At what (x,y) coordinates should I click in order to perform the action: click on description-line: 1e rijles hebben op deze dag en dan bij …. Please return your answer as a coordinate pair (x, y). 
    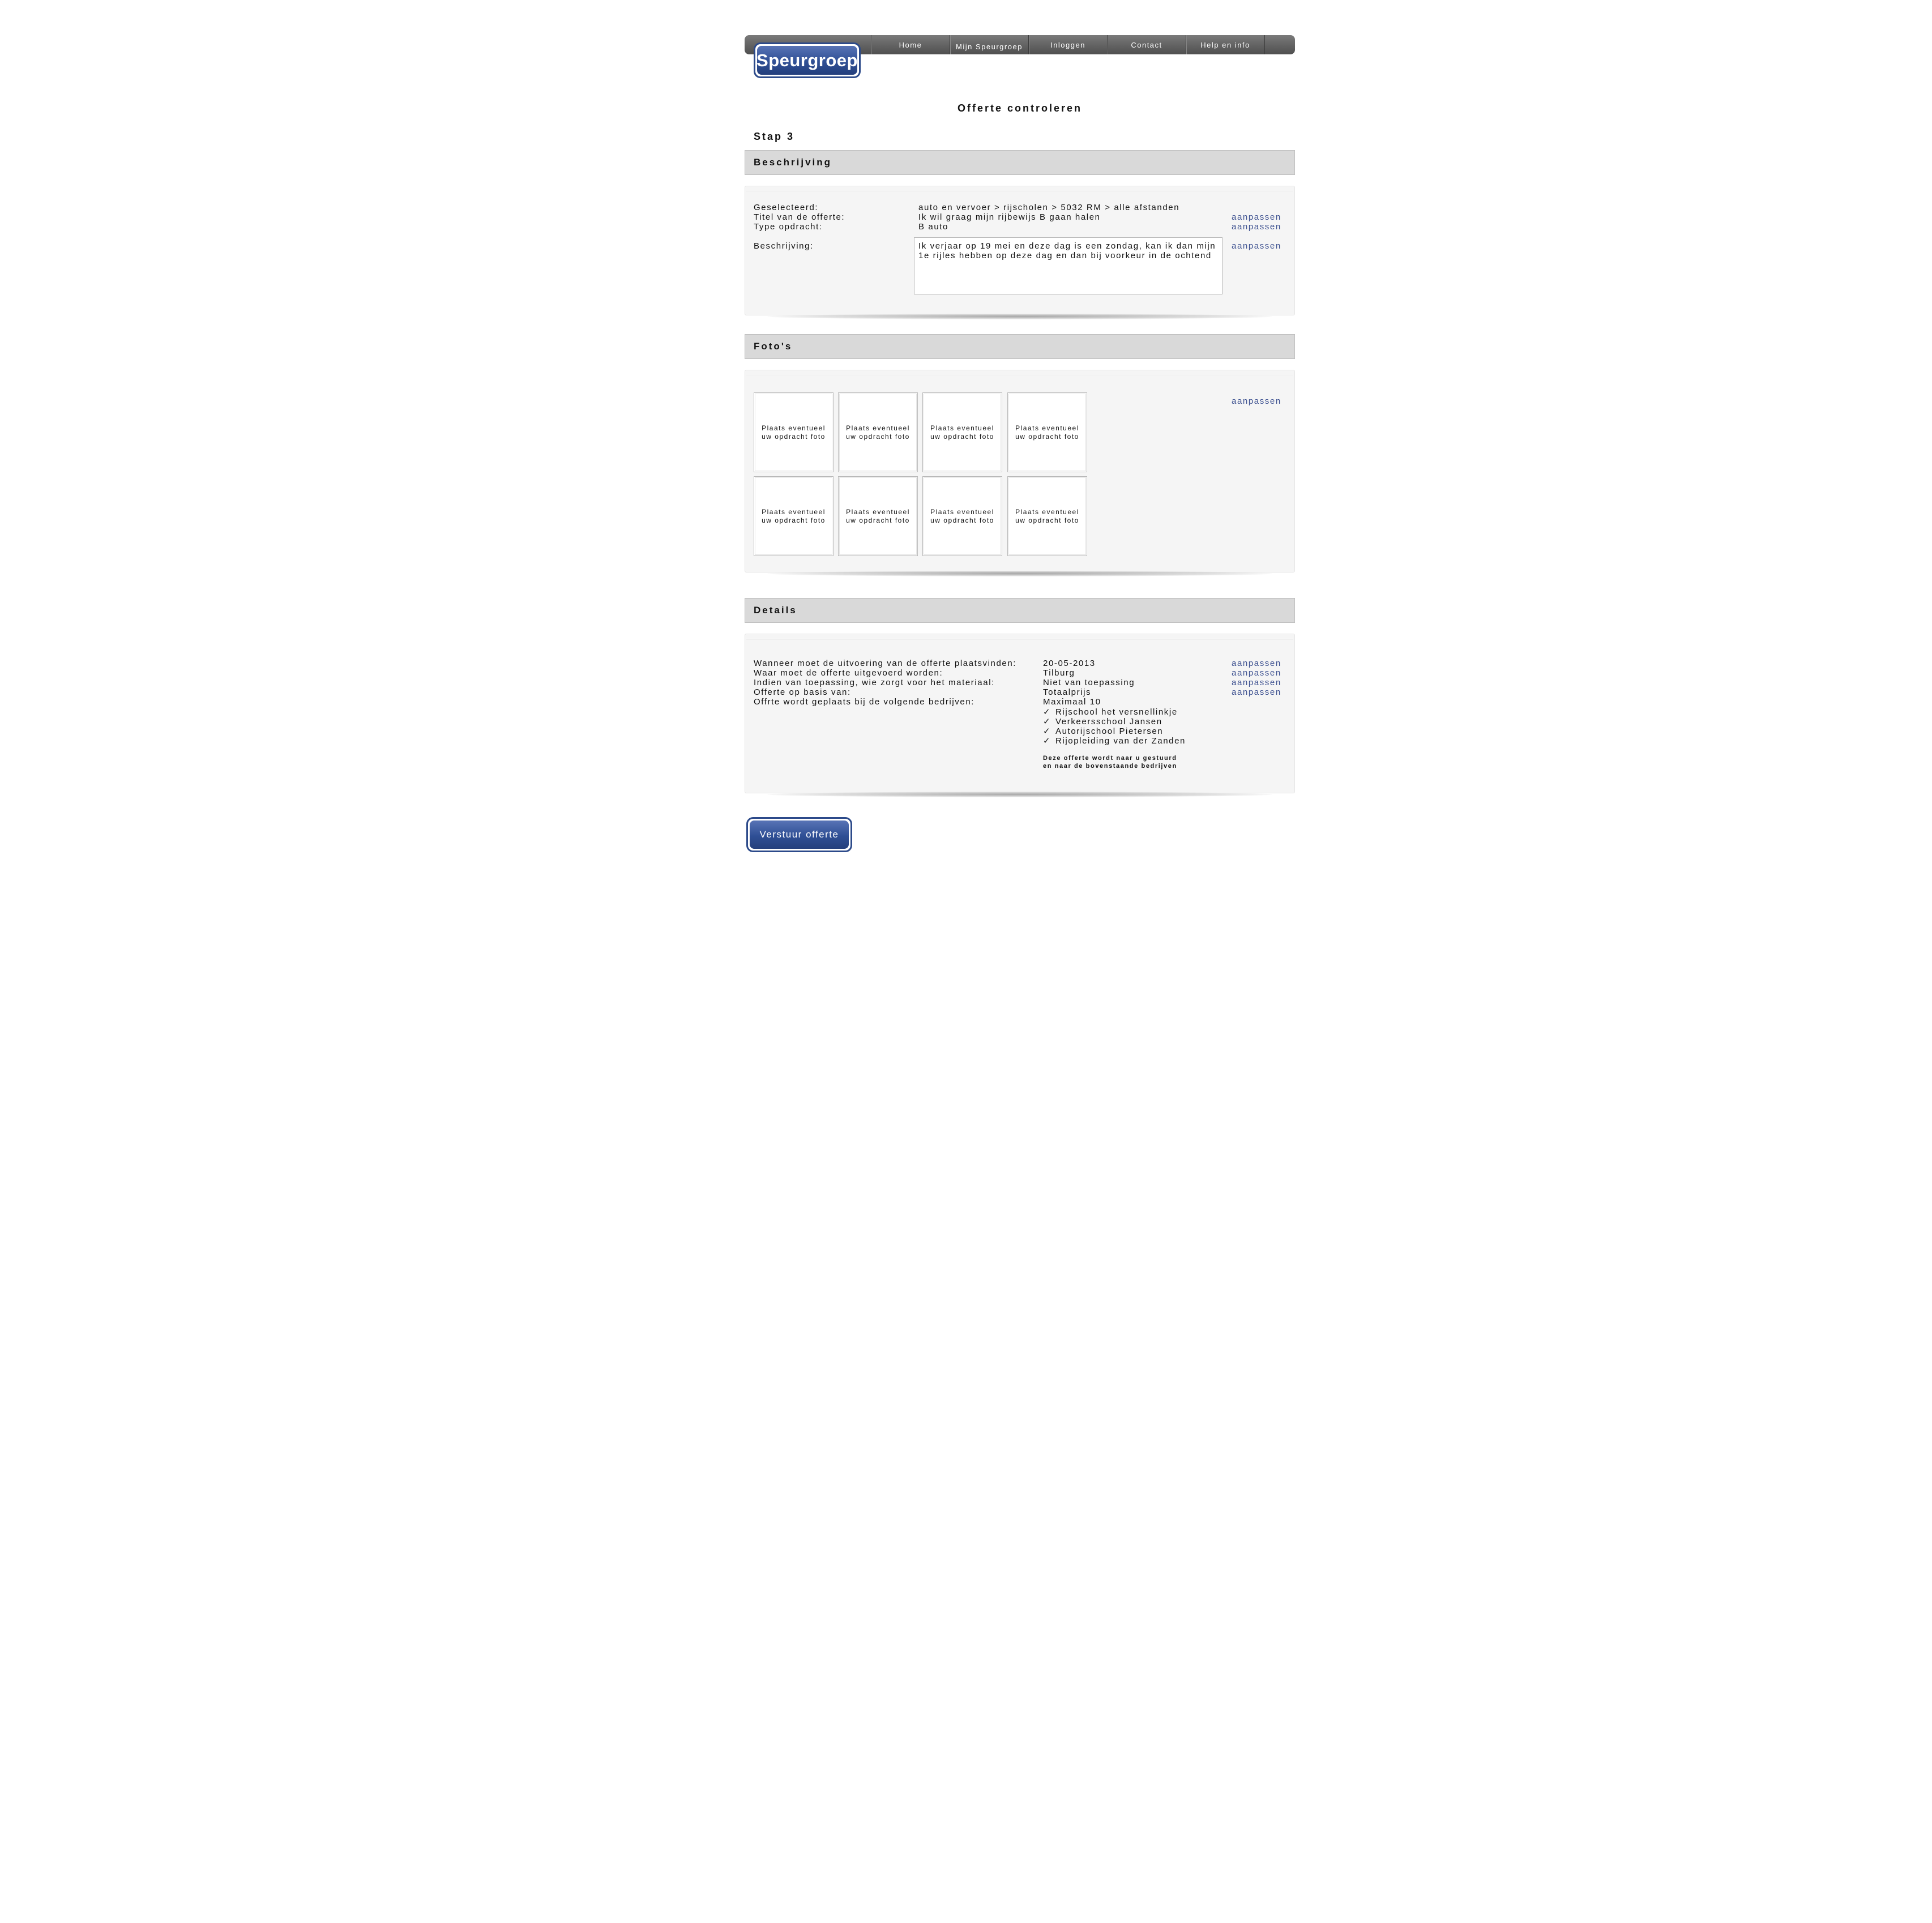
    Looking at the image, I should click on (1065, 256).